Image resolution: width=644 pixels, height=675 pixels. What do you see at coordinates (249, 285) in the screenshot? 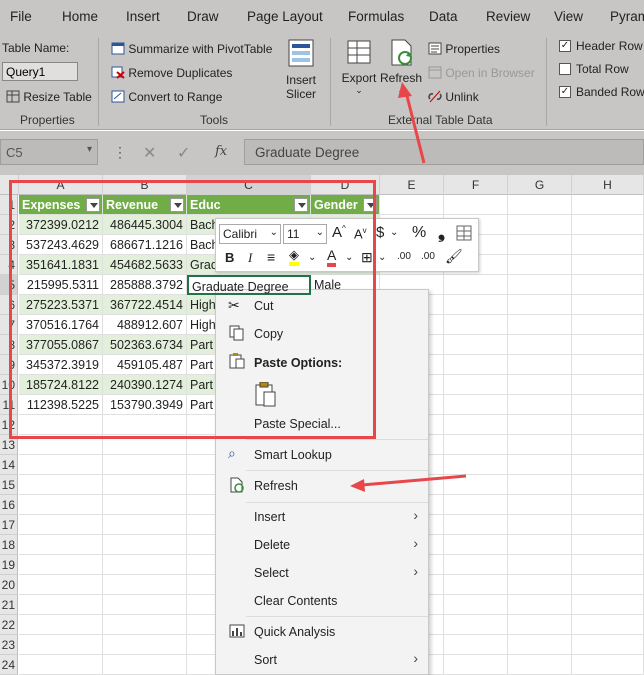
I see `active-cell: Graduate Degree` at bounding box center [249, 285].